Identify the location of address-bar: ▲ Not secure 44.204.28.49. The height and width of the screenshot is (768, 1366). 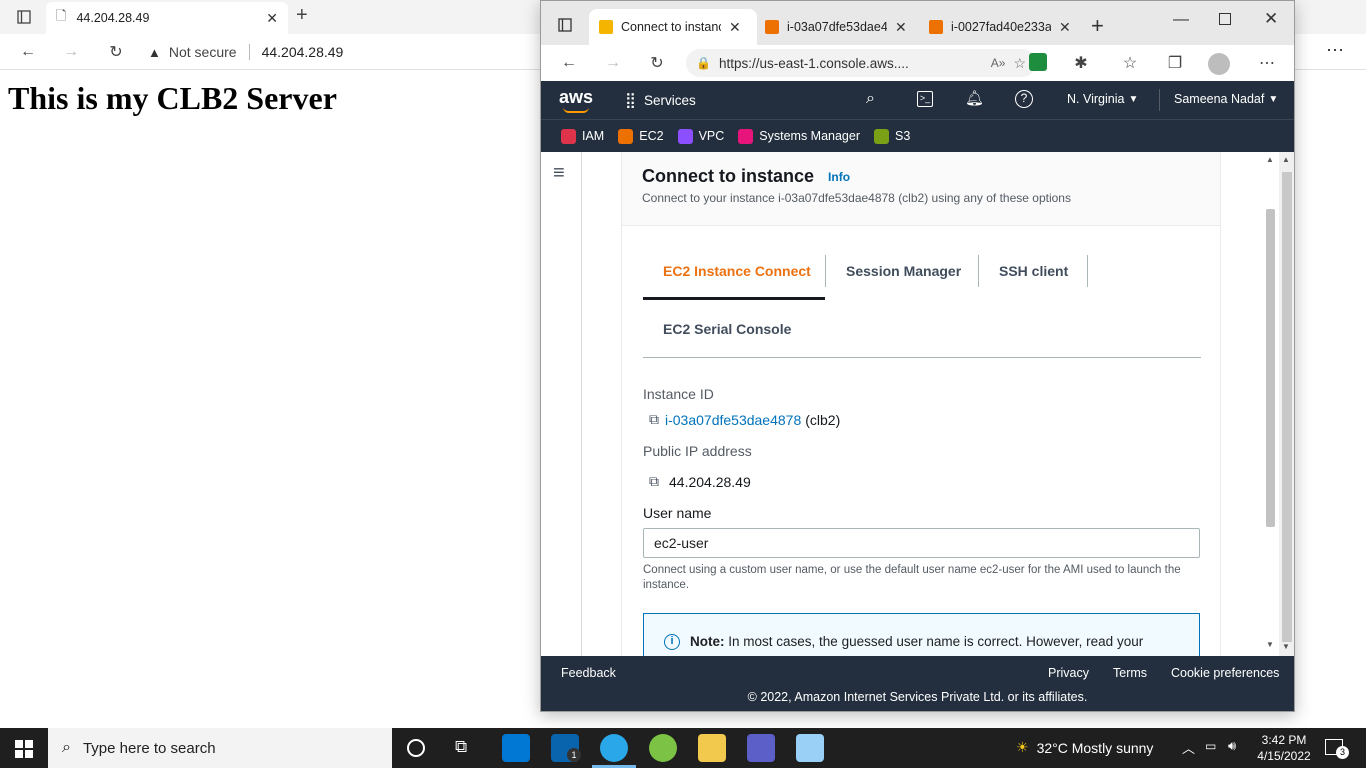
(245, 52).